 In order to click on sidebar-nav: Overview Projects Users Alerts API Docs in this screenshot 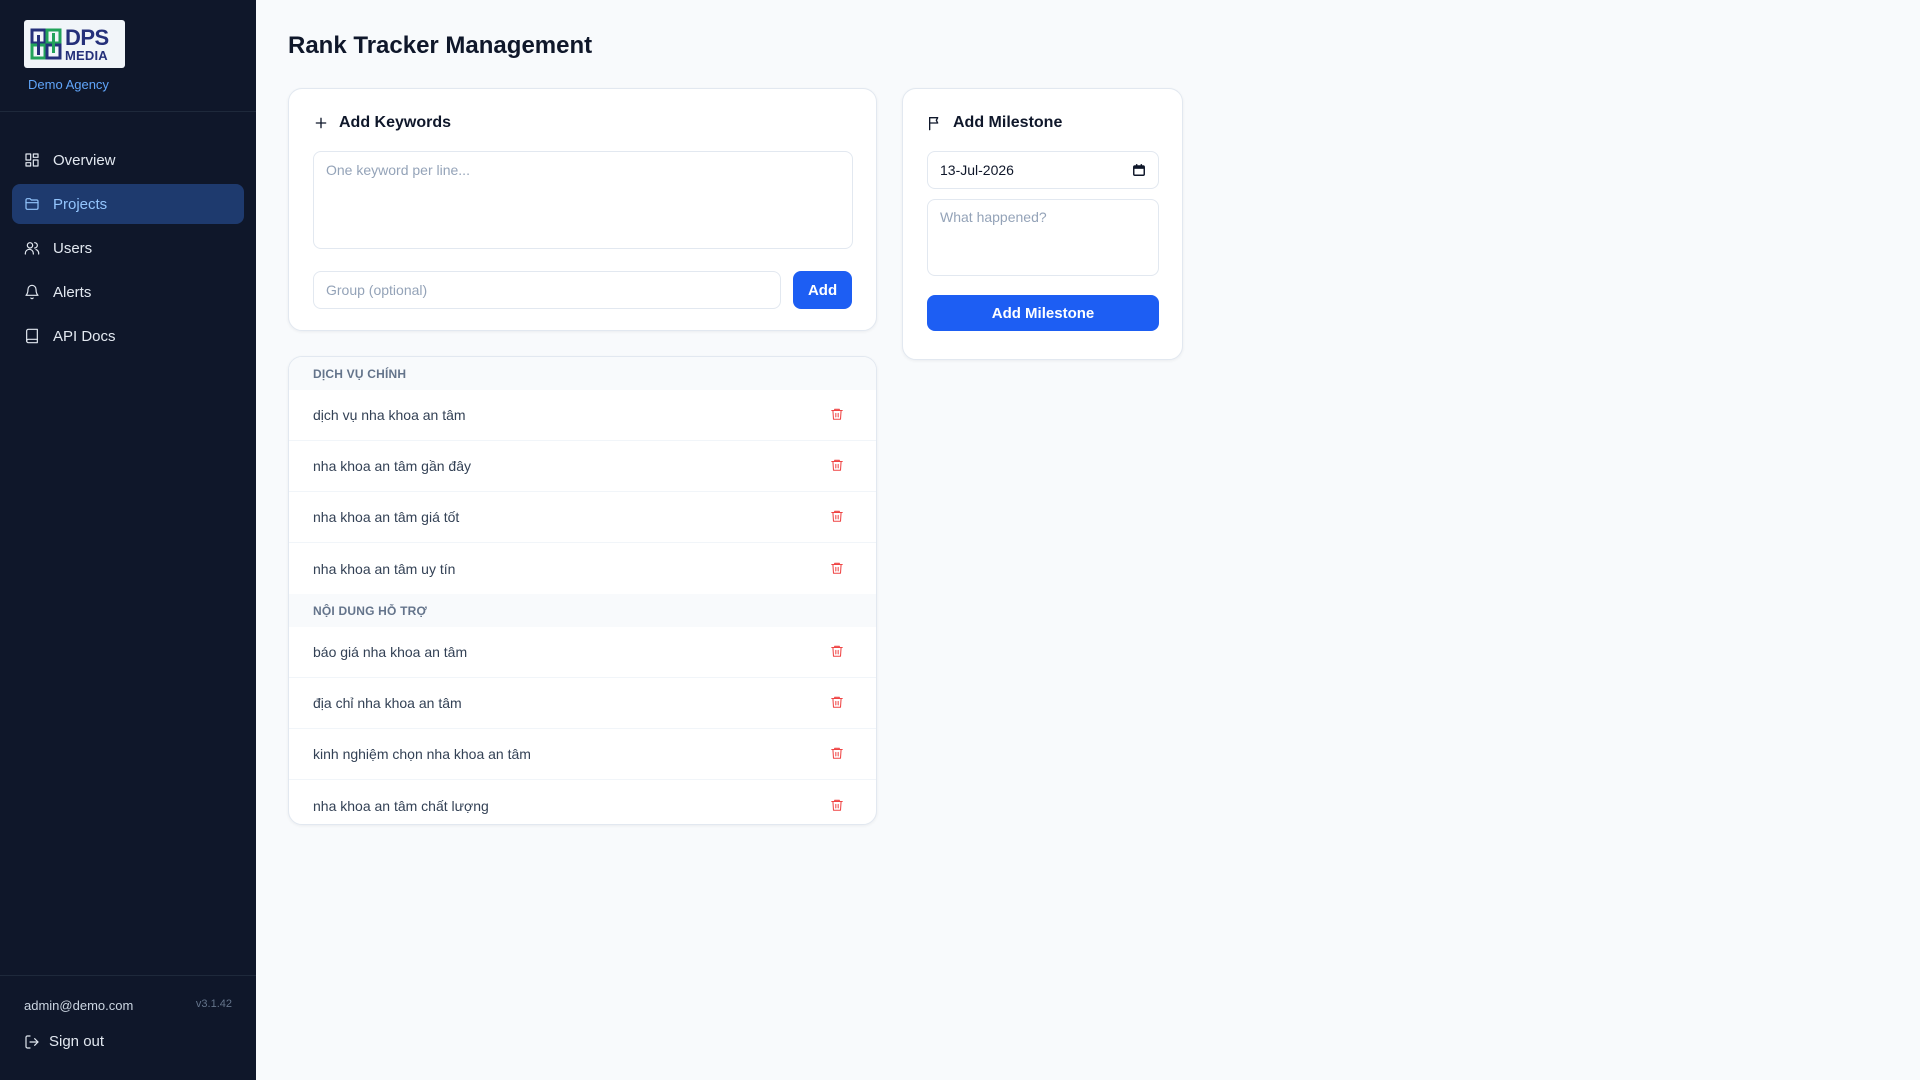, I will do `click(128, 236)`.